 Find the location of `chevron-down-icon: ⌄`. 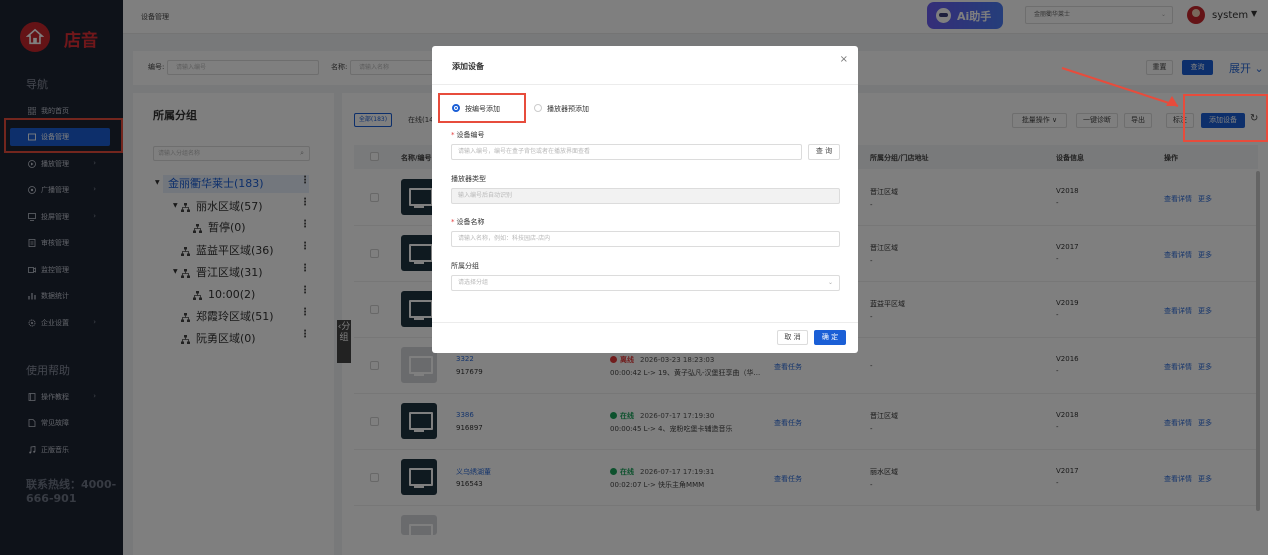

chevron-down-icon: ⌄ is located at coordinates (830, 282).